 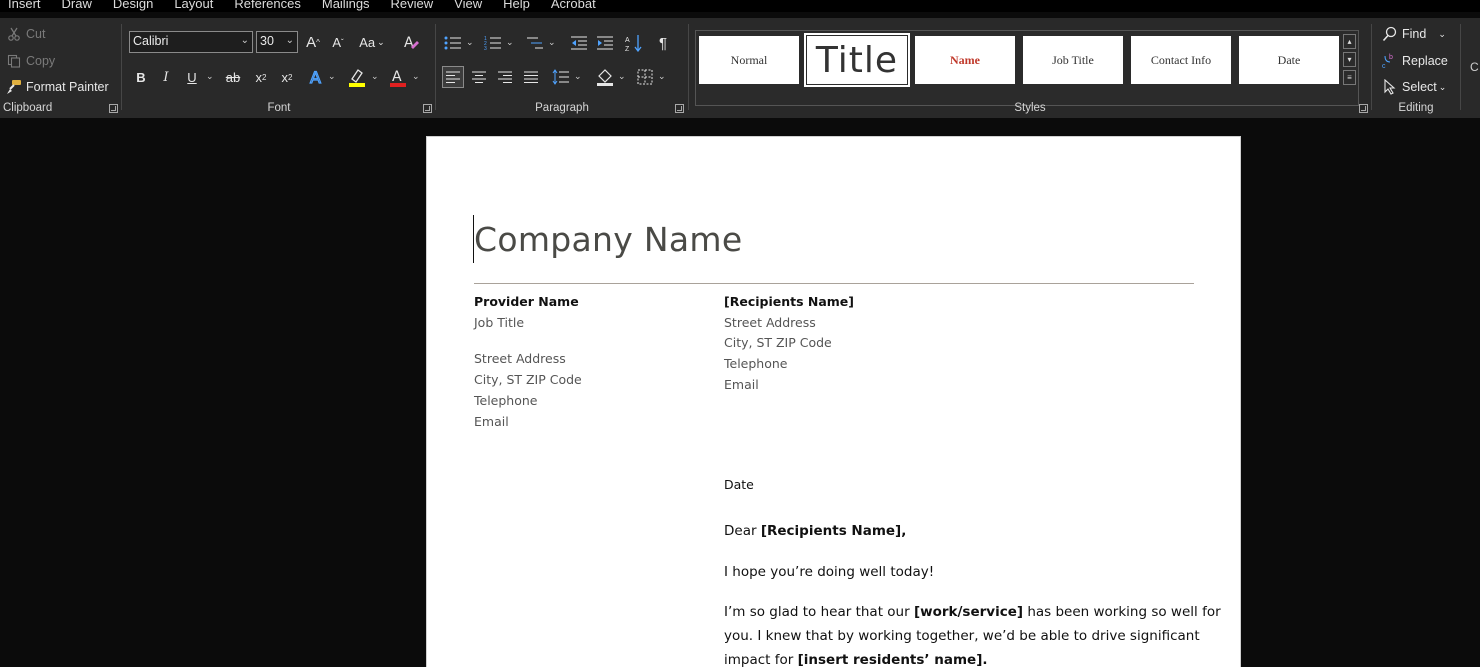 What do you see at coordinates (267, 41) in the screenshot?
I see `font-size-value: 30` at bounding box center [267, 41].